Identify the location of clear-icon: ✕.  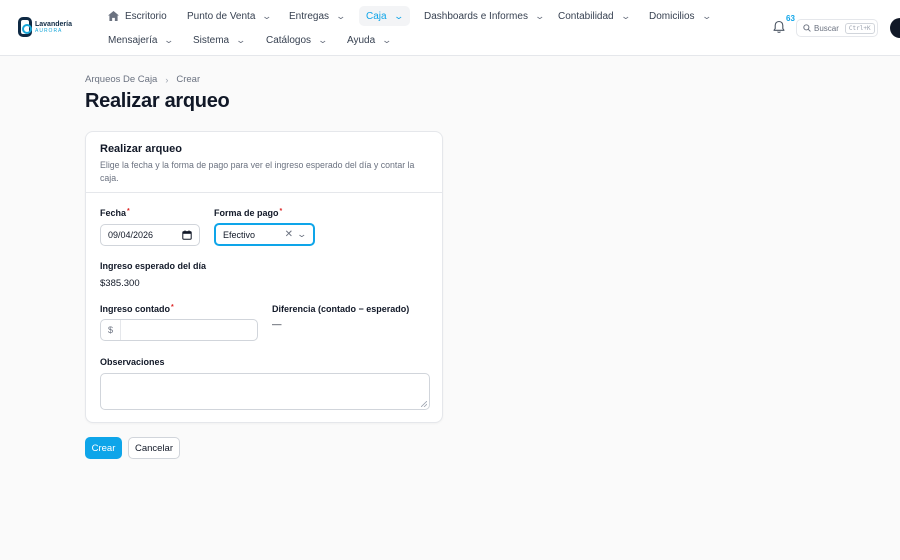
(289, 234).